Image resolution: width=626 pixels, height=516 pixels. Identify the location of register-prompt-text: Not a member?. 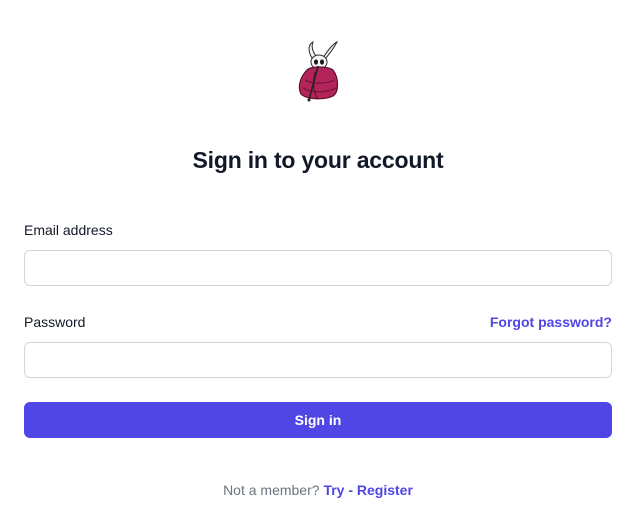
(271, 490).